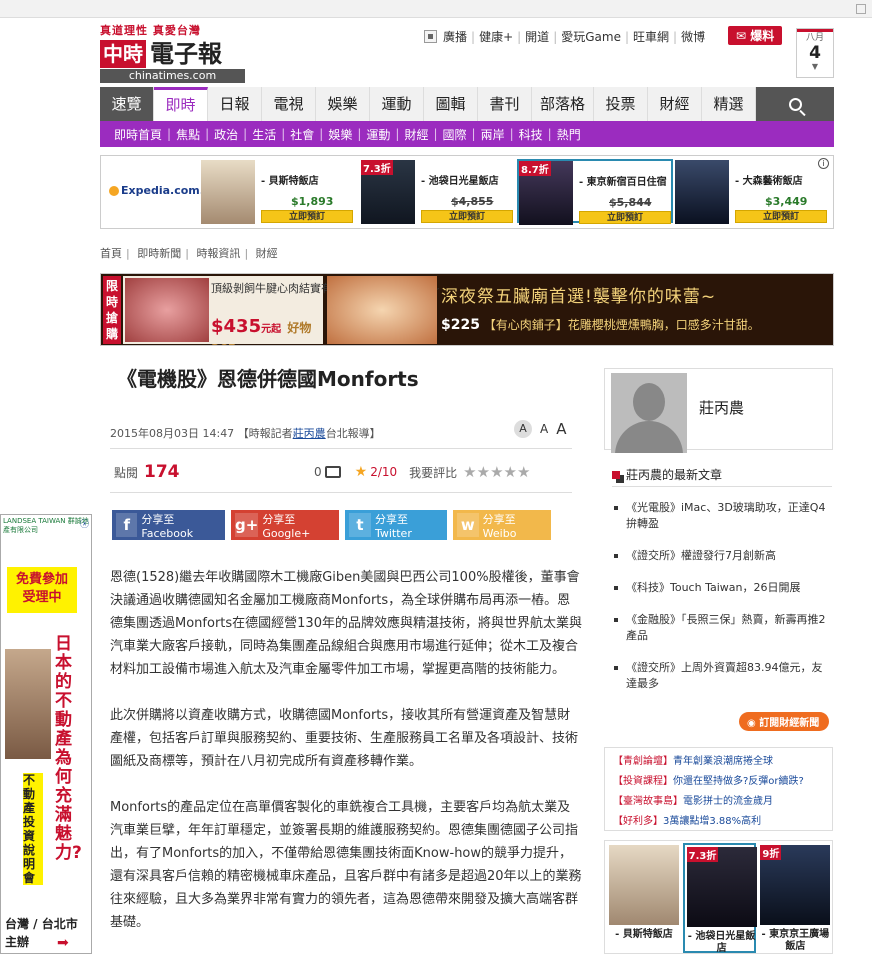  What do you see at coordinates (493, 134) in the screenshot?
I see `subnav-cross-strait: 兩岸` at bounding box center [493, 134].